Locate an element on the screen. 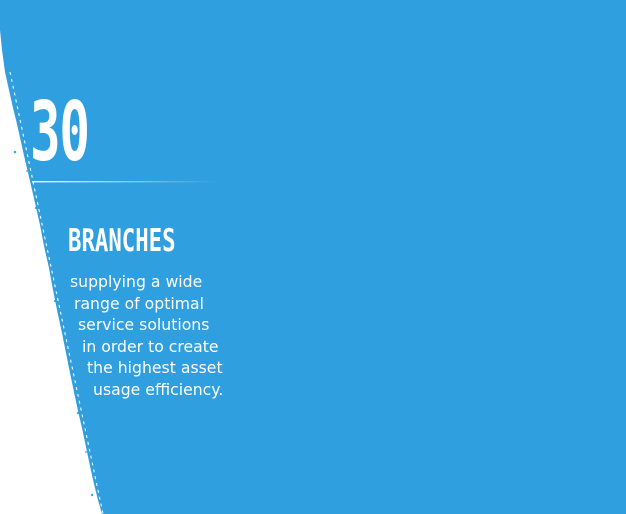 The image size is (626, 514). stat-number: 30 is located at coordinates (60, 132).